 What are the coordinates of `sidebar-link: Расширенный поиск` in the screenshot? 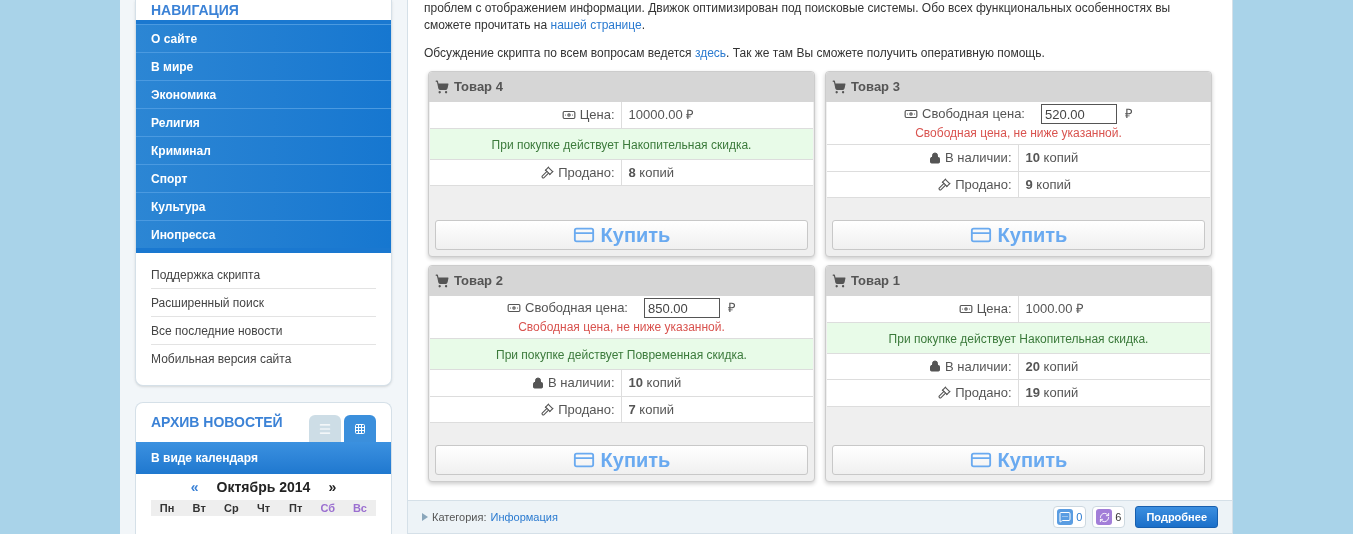 It's located at (207, 302).